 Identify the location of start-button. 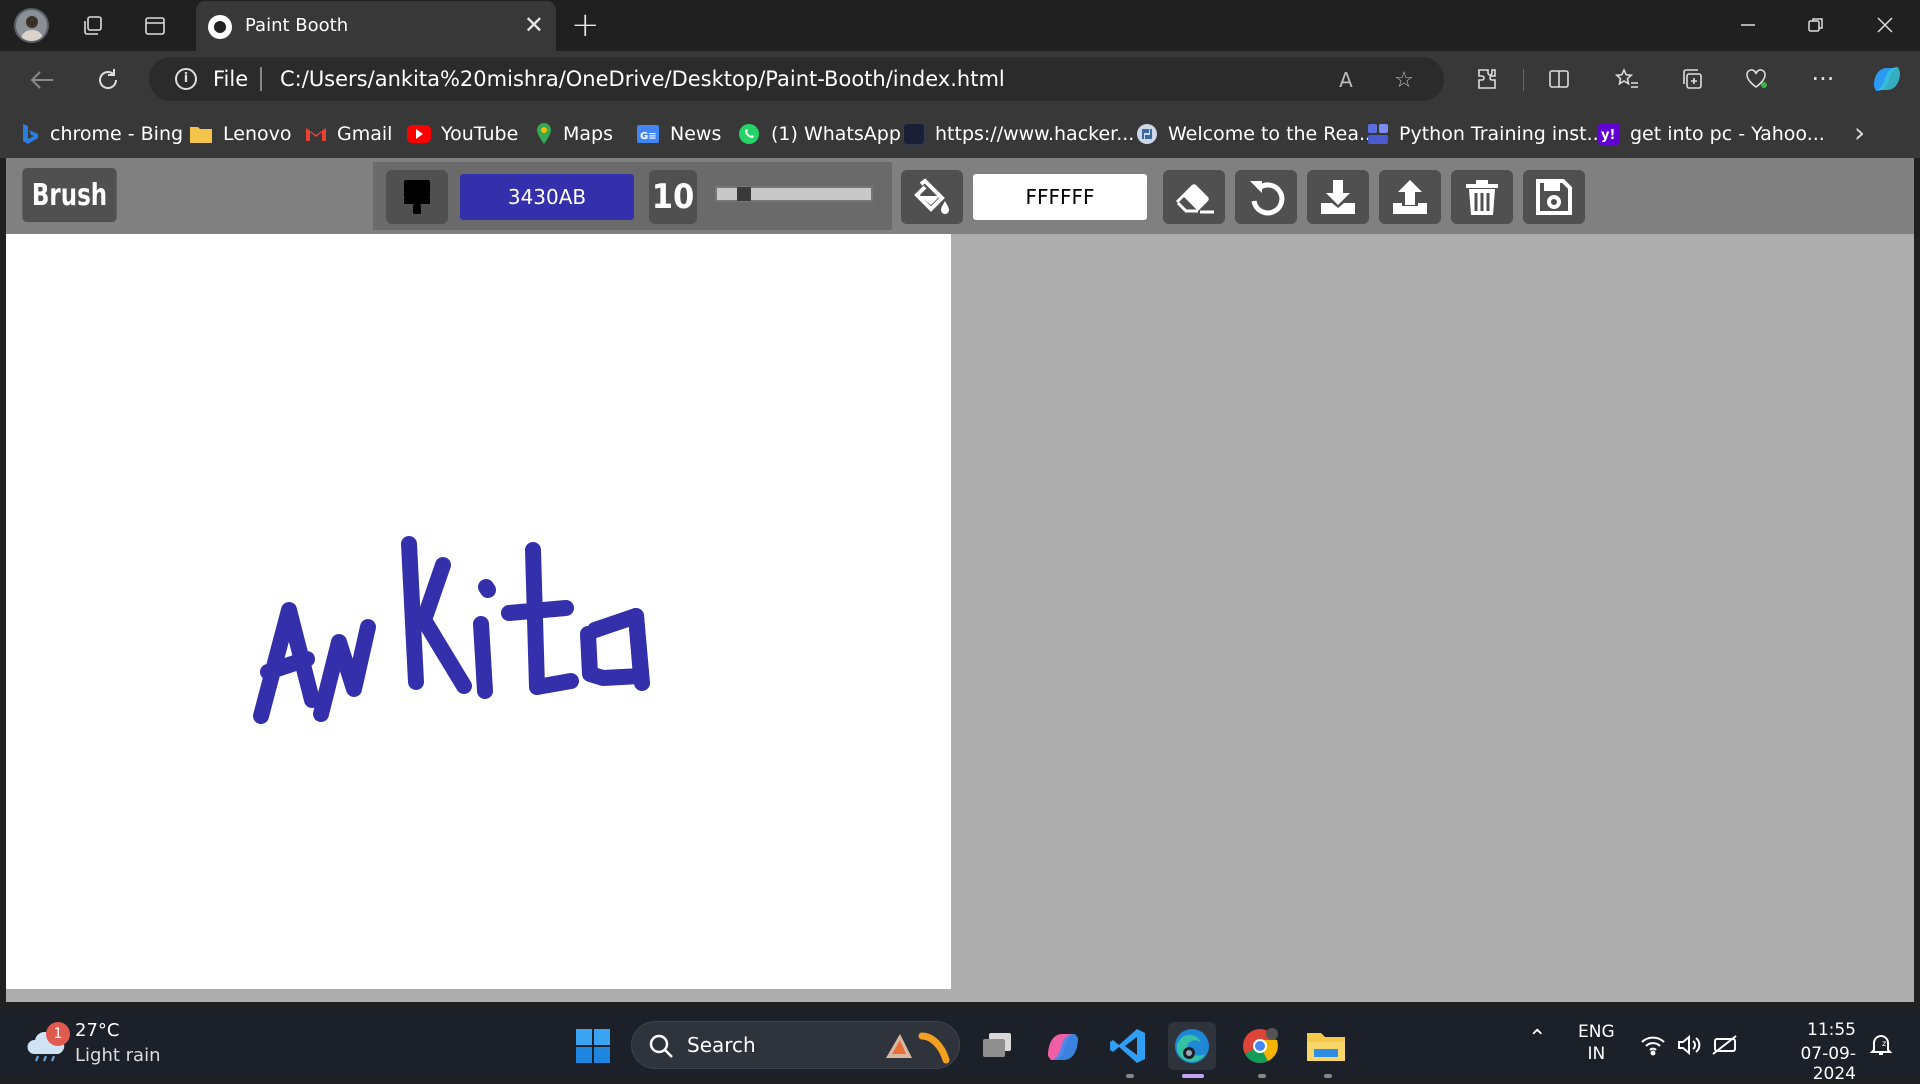
(593, 1046).